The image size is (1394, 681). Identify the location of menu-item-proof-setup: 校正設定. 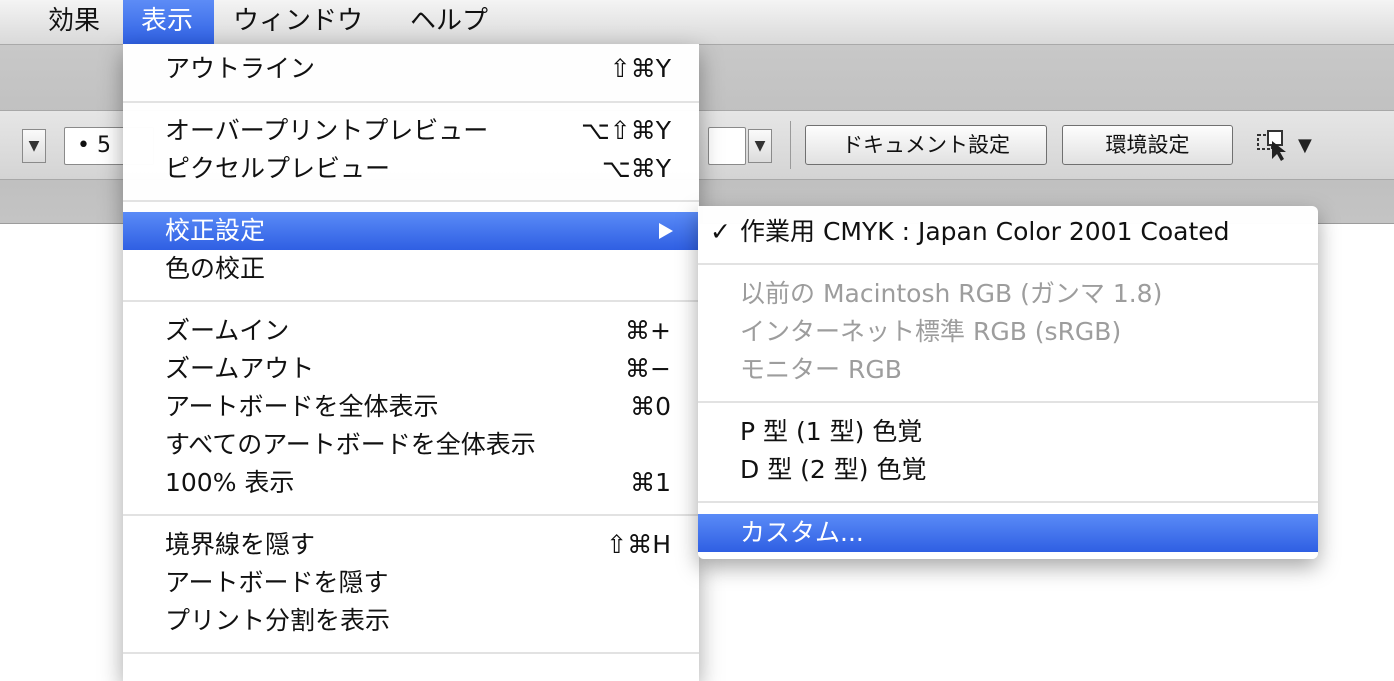
(411, 231).